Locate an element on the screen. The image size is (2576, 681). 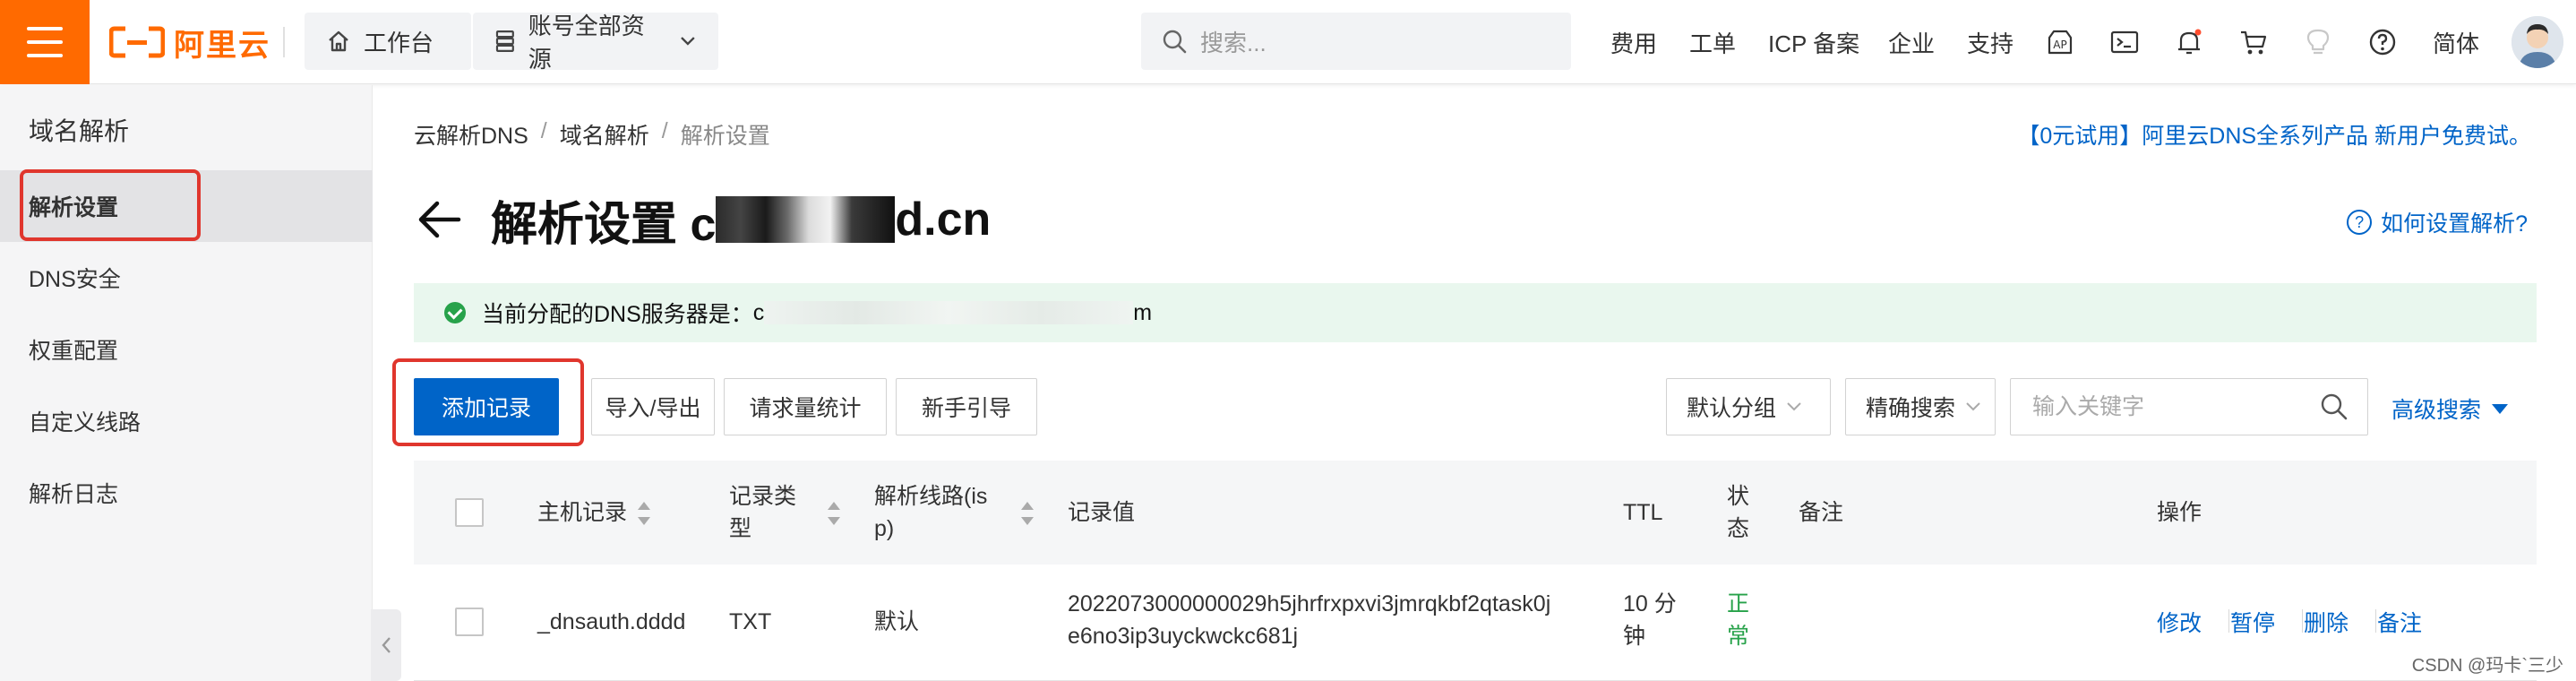
dns-server-value-end: m is located at coordinates (1143, 312).